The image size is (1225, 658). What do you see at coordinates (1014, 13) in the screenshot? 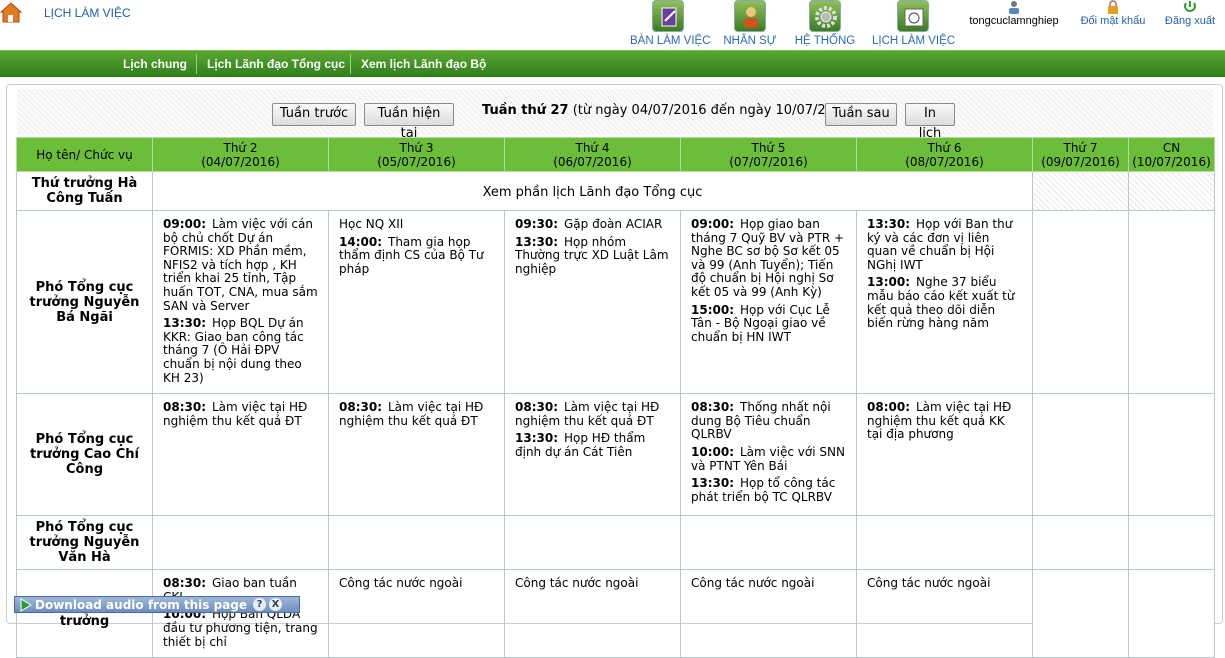
I see `user-account: tongcuclamnghiep` at bounding box center [1014, 13].